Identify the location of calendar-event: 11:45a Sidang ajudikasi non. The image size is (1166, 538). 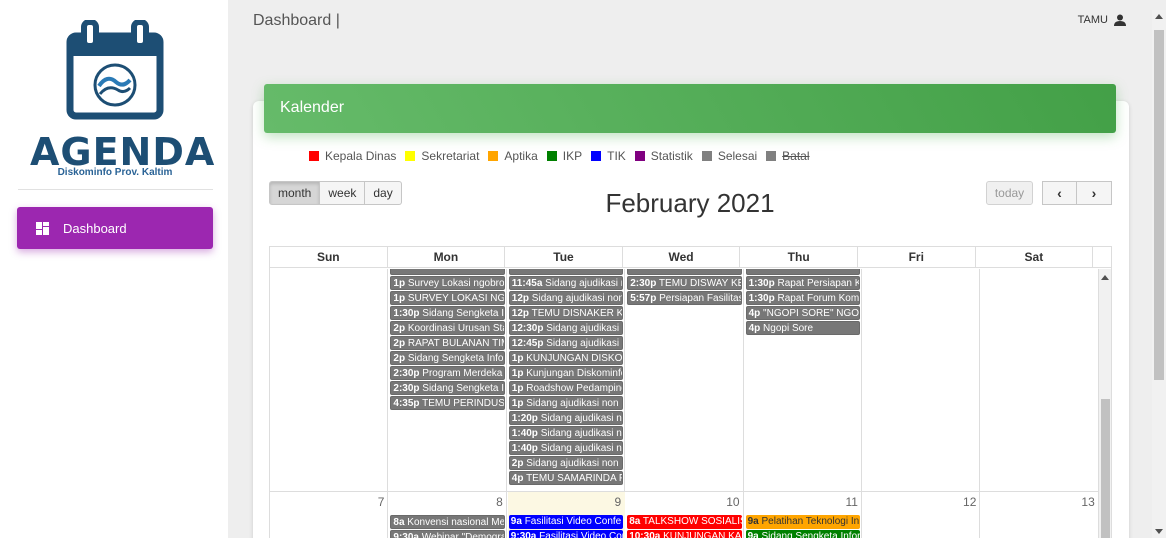
(566, 283).